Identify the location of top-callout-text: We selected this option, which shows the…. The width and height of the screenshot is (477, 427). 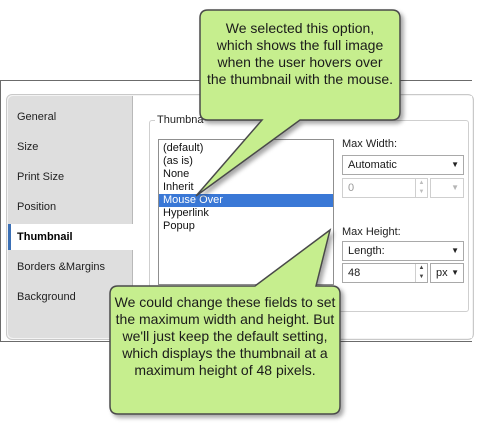
(300, 53).